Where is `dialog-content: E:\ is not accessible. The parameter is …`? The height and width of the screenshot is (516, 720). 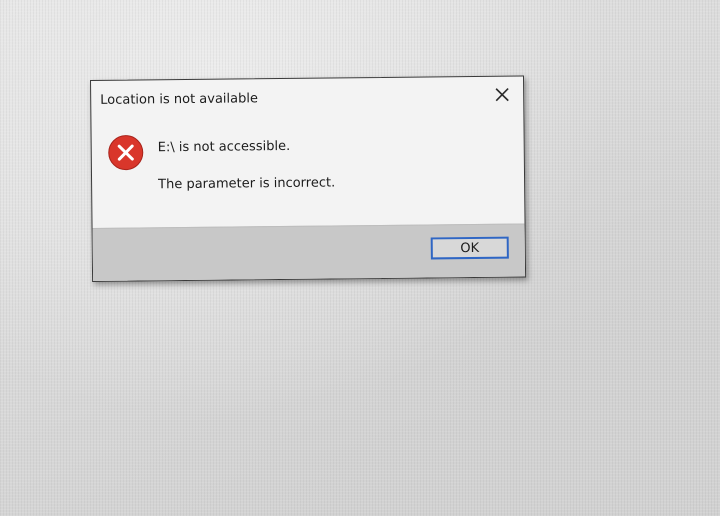
dialog-content: E:\ is not accessible. The parameter is … is located at coordinates (307, 171).